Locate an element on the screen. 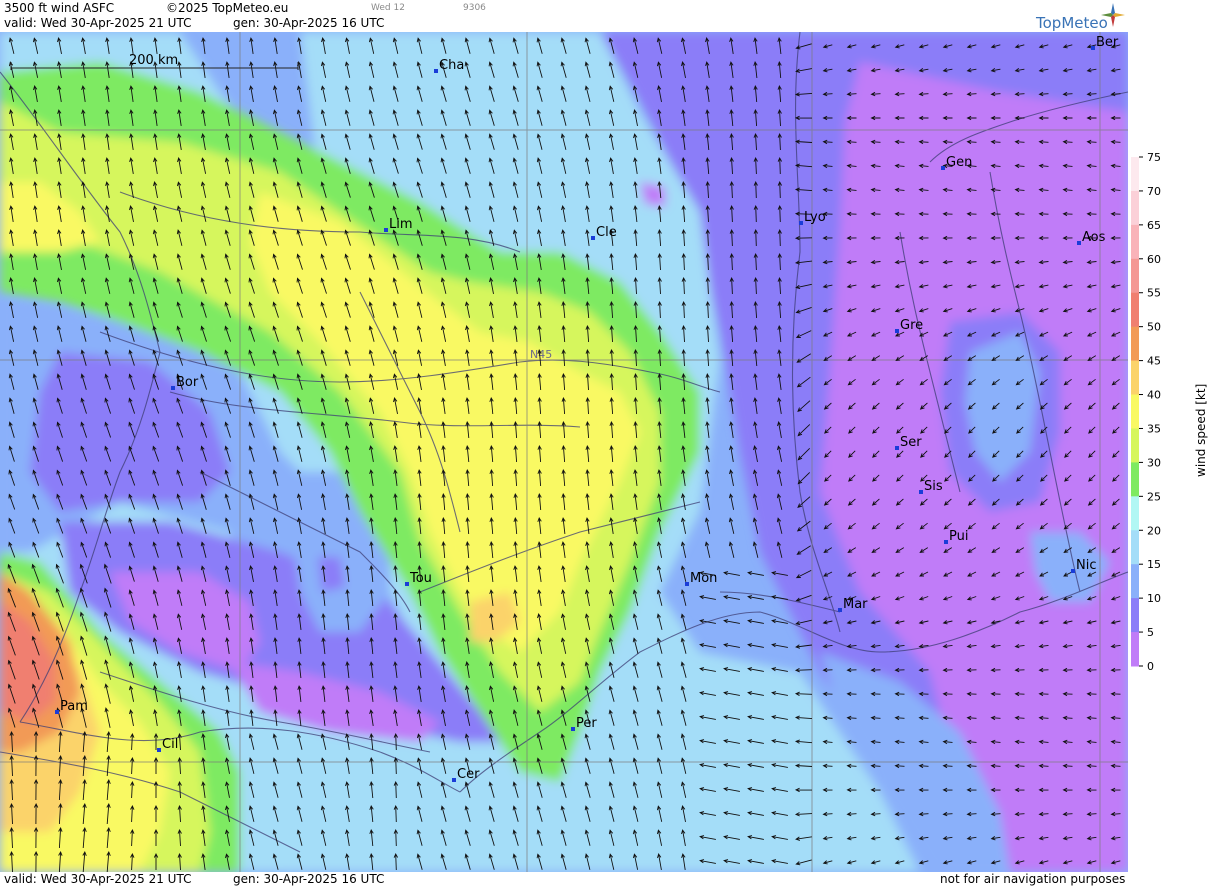 This screenshot has height=891, width=1219. city-label: Gre is located at coordinates (911, 325).